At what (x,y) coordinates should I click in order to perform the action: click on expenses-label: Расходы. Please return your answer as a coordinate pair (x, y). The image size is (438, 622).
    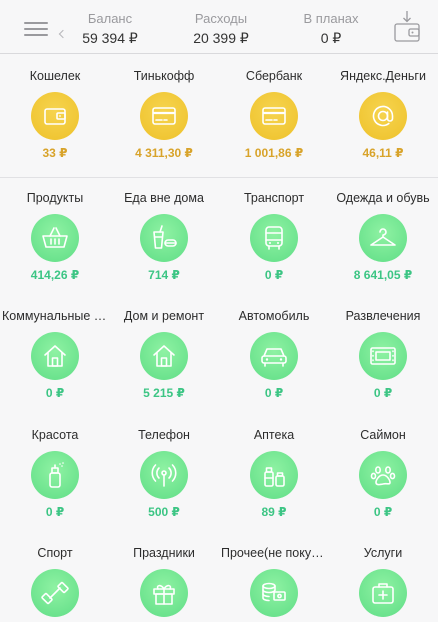
    Looking at the image, I should click on (221, 18).